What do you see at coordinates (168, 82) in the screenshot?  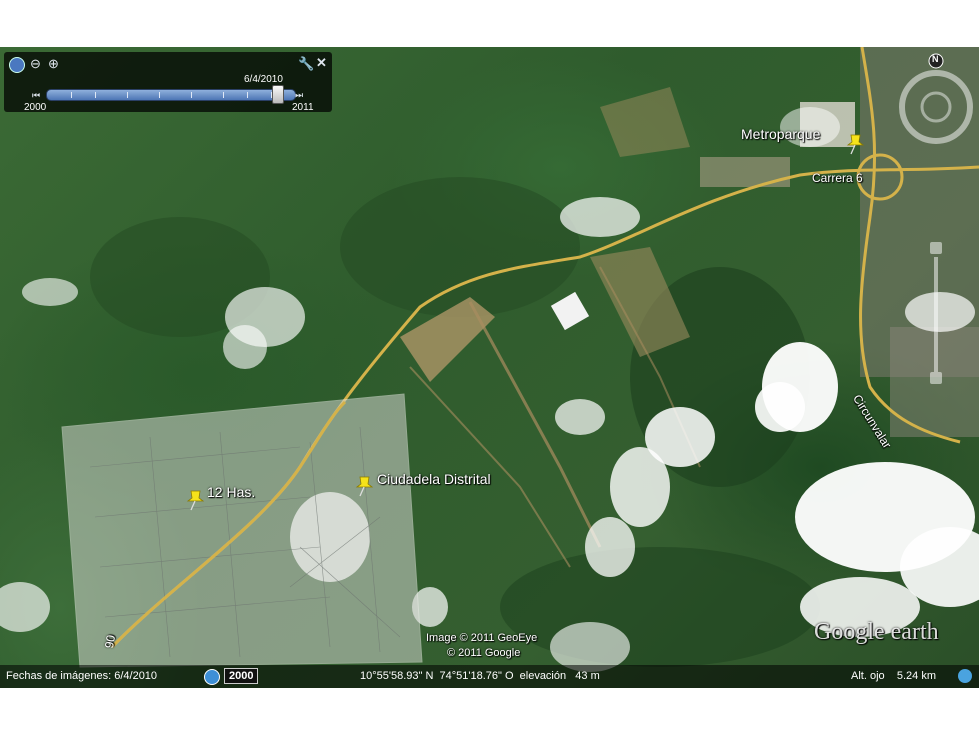 I see `time-slider-panel: ⊖ ⊕ 🔧 ✕ 6/4/2010 ⏮ ⏭ 2000 2011` at bounding box center [168, 82].